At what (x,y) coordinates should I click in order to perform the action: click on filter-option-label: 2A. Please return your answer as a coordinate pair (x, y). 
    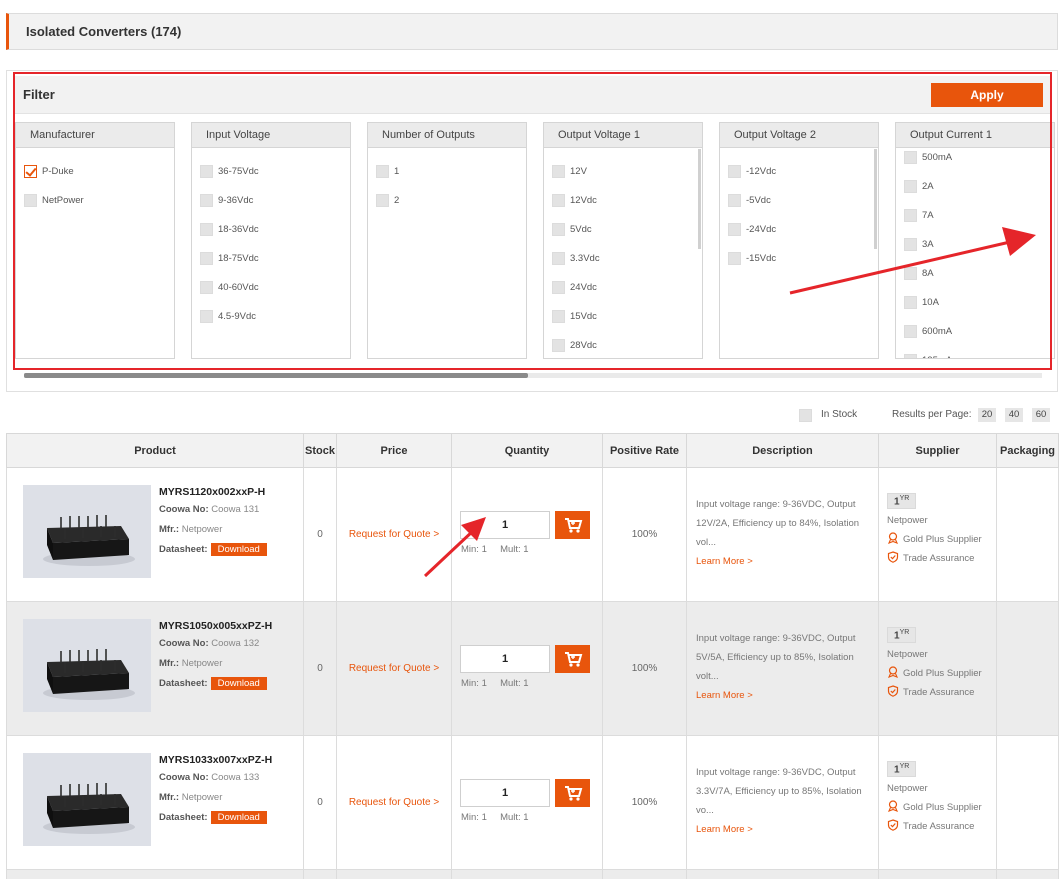
    Looking at the image, I should click on (928, 186).